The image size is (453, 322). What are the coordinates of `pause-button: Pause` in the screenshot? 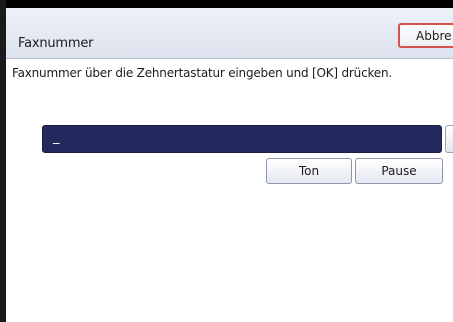 It's located at (399, 171).